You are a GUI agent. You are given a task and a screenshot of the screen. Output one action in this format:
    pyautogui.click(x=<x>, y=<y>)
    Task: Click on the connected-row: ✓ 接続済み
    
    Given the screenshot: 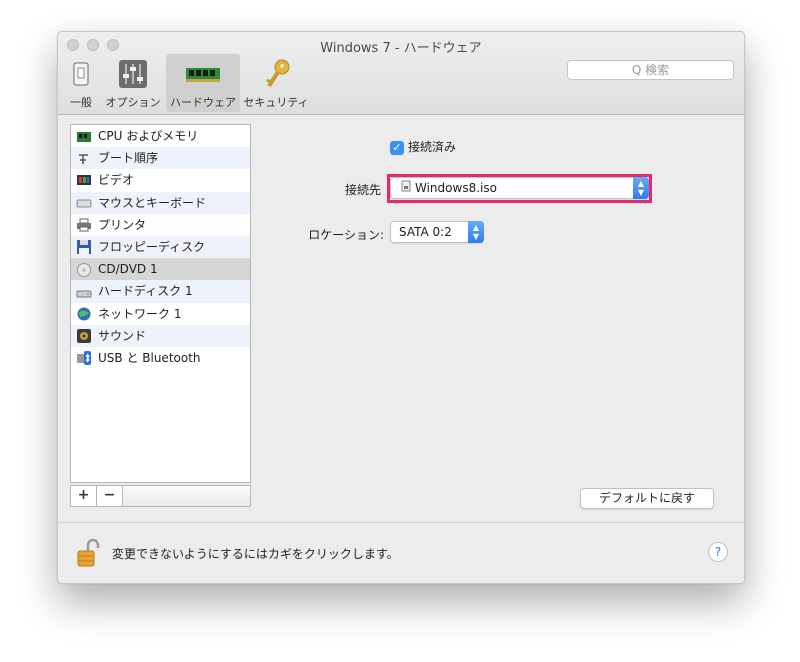 What is the action you would take?
    pyautogui.click(x=423, y=146)
    